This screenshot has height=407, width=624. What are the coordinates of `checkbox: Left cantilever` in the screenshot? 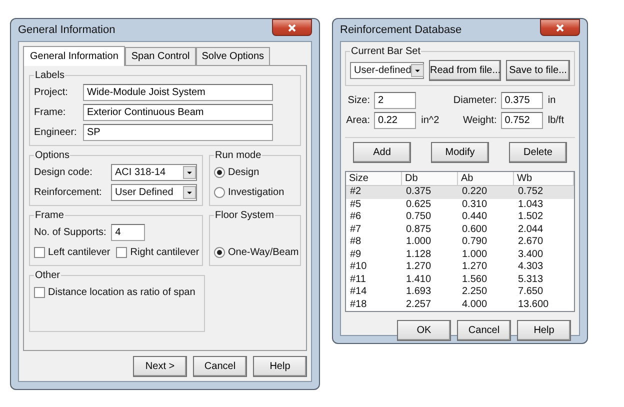 It's located at (72, 252).